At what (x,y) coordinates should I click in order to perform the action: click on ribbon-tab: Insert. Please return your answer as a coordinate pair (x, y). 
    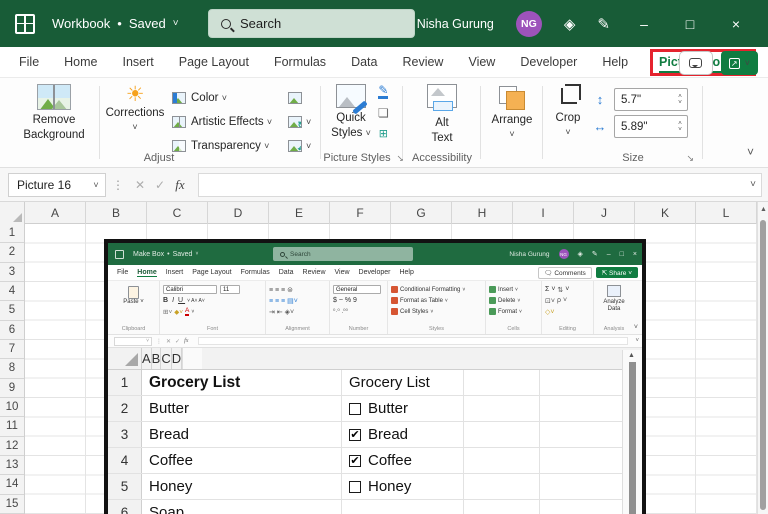
    Looking at the image, I should click on (138, 62).